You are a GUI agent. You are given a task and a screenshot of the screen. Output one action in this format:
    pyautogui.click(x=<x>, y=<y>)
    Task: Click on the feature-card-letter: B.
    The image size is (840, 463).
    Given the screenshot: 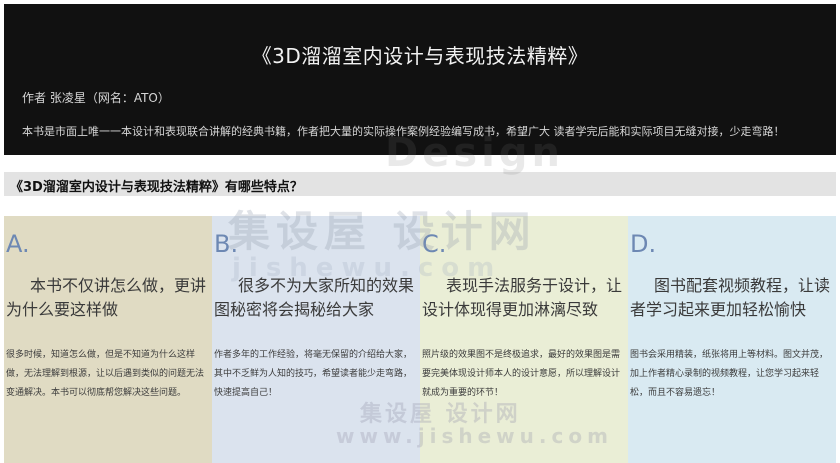 What is the action you would take?
    pyautogui.click(x=226, y=244)
    